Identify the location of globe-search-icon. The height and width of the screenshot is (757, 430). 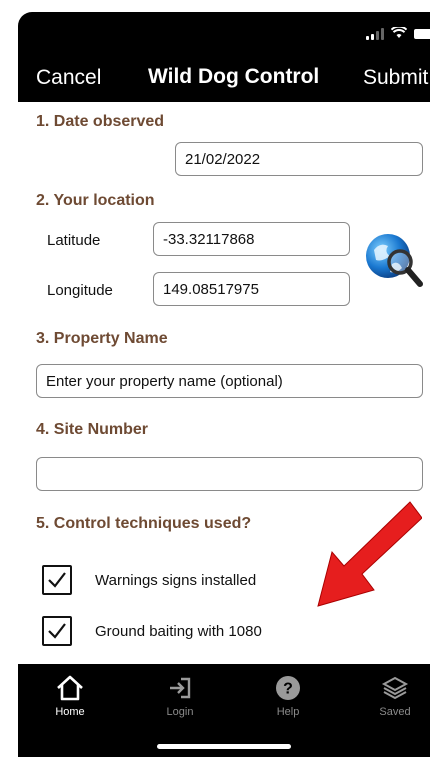
(394, 260).